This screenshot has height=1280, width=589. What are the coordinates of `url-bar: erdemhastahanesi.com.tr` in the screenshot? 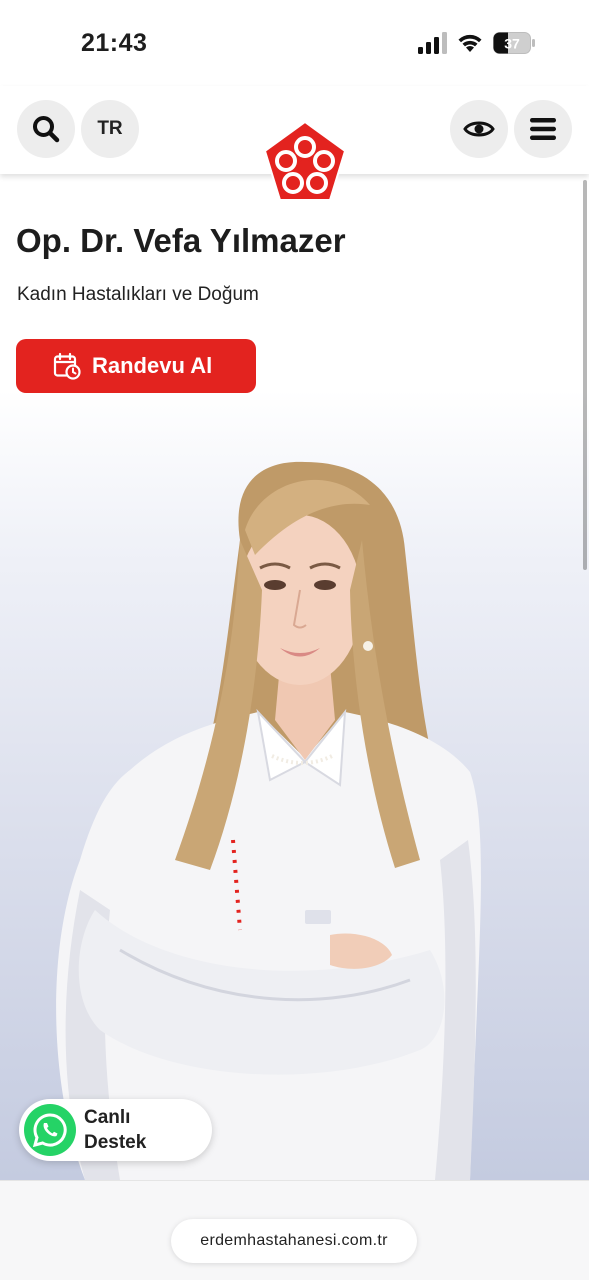 It's located at (294, 1241).